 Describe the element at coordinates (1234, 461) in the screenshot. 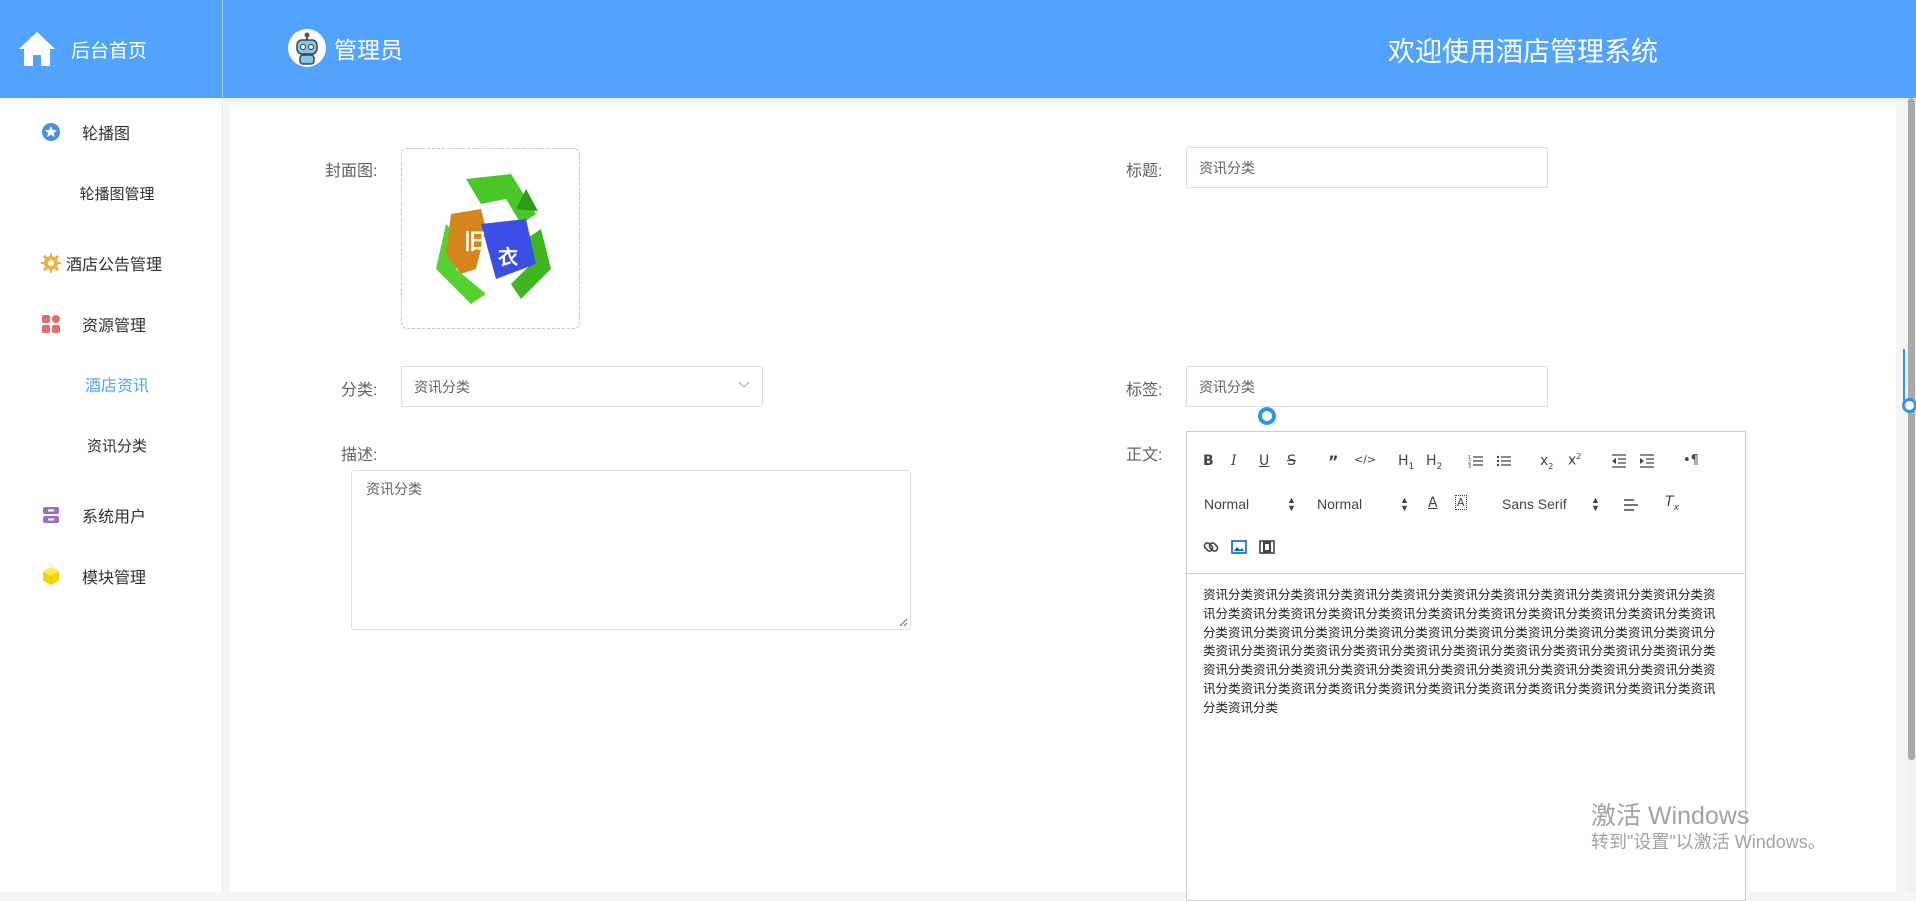

I see `italic-icon: I` at that location.